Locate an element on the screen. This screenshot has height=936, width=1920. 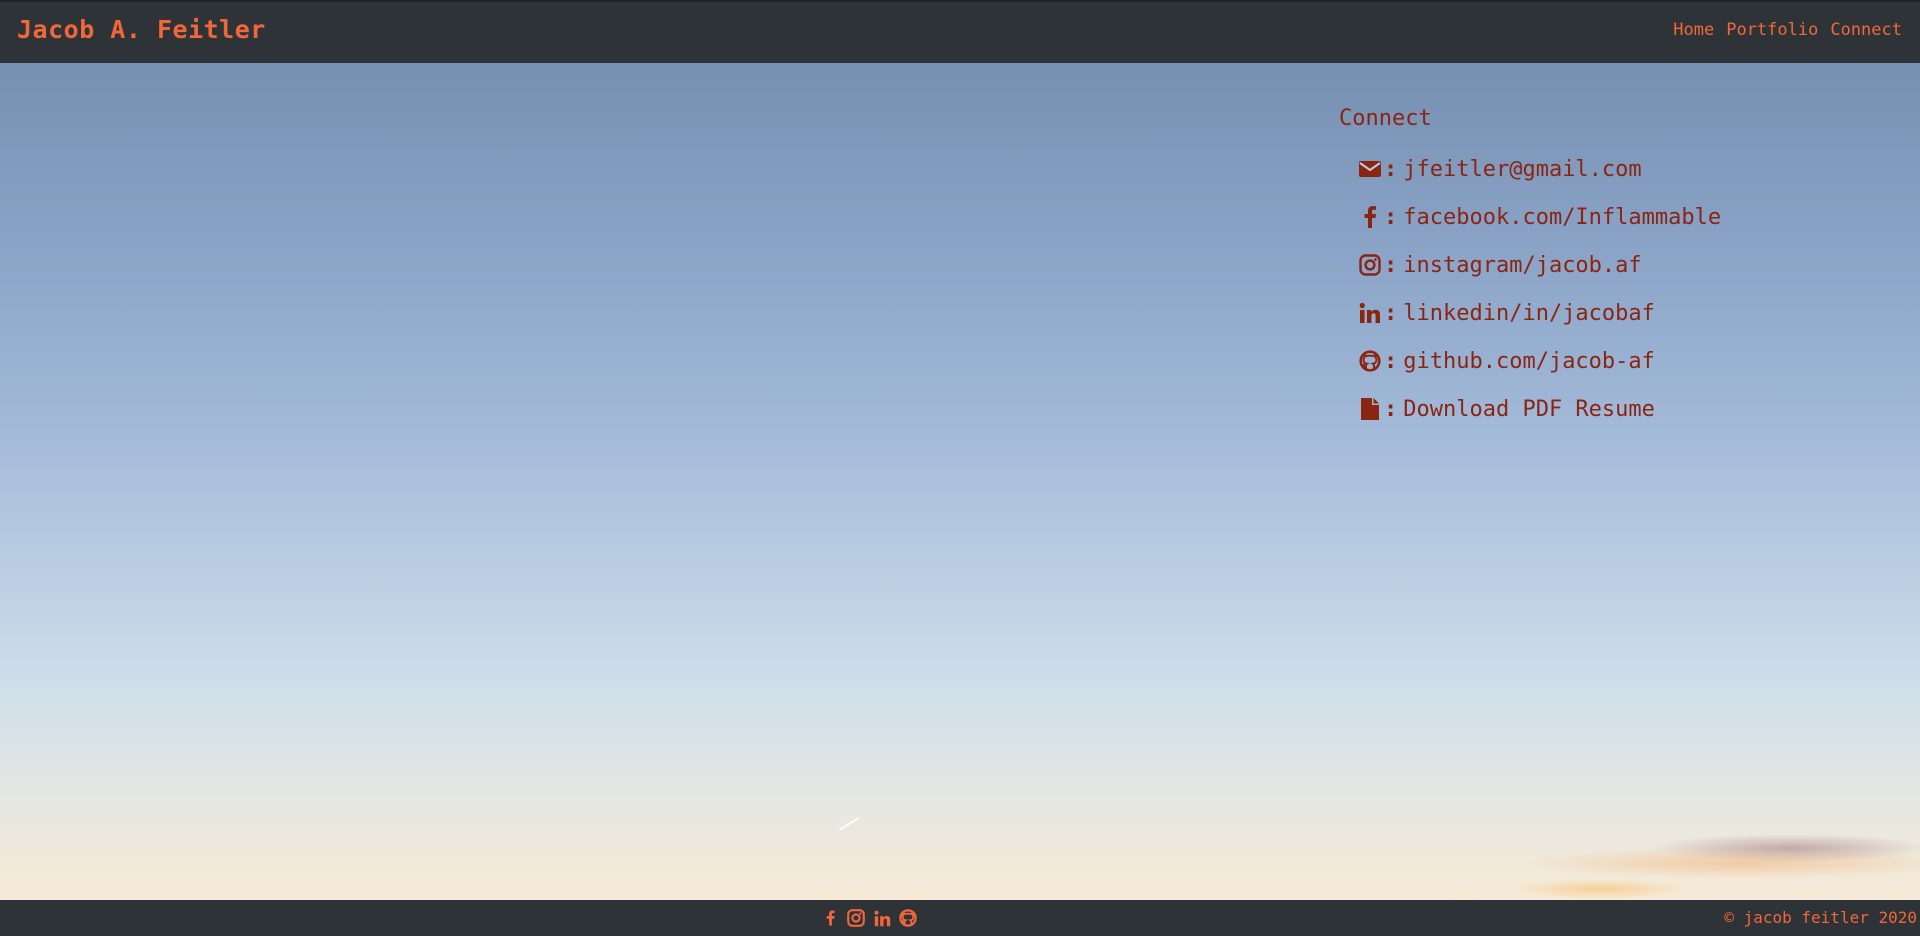
envelope-icon is located at coordinates (1370, 169).